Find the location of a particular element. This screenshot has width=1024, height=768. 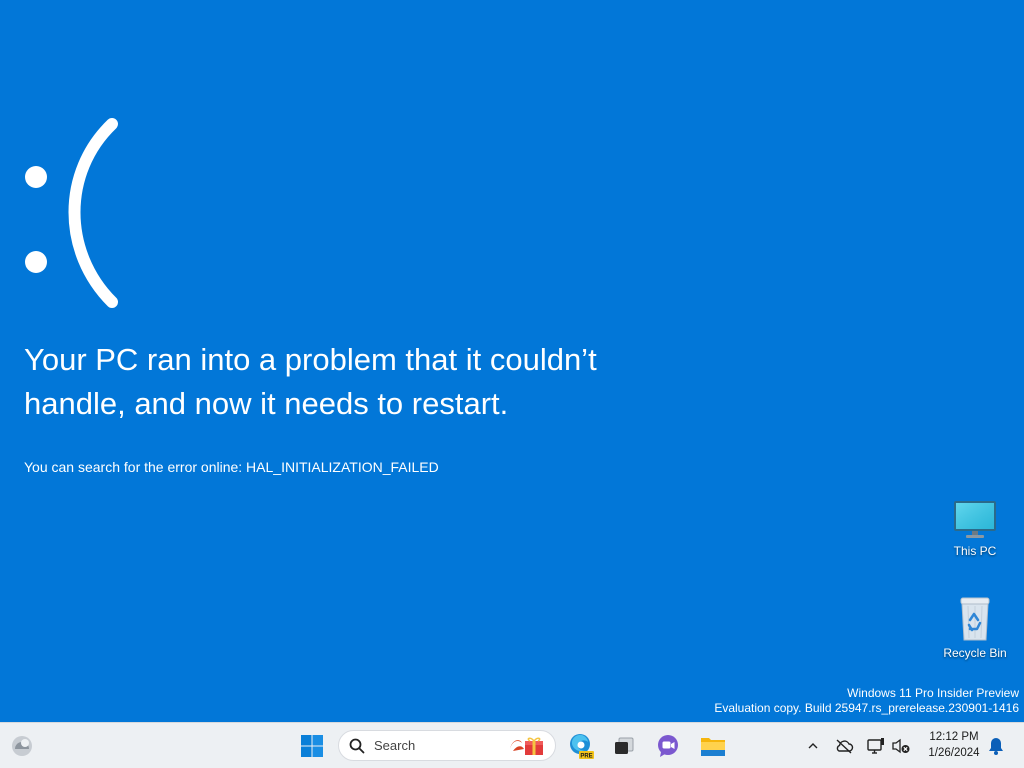

tray-onedrive is located at coordinates (844, 746).